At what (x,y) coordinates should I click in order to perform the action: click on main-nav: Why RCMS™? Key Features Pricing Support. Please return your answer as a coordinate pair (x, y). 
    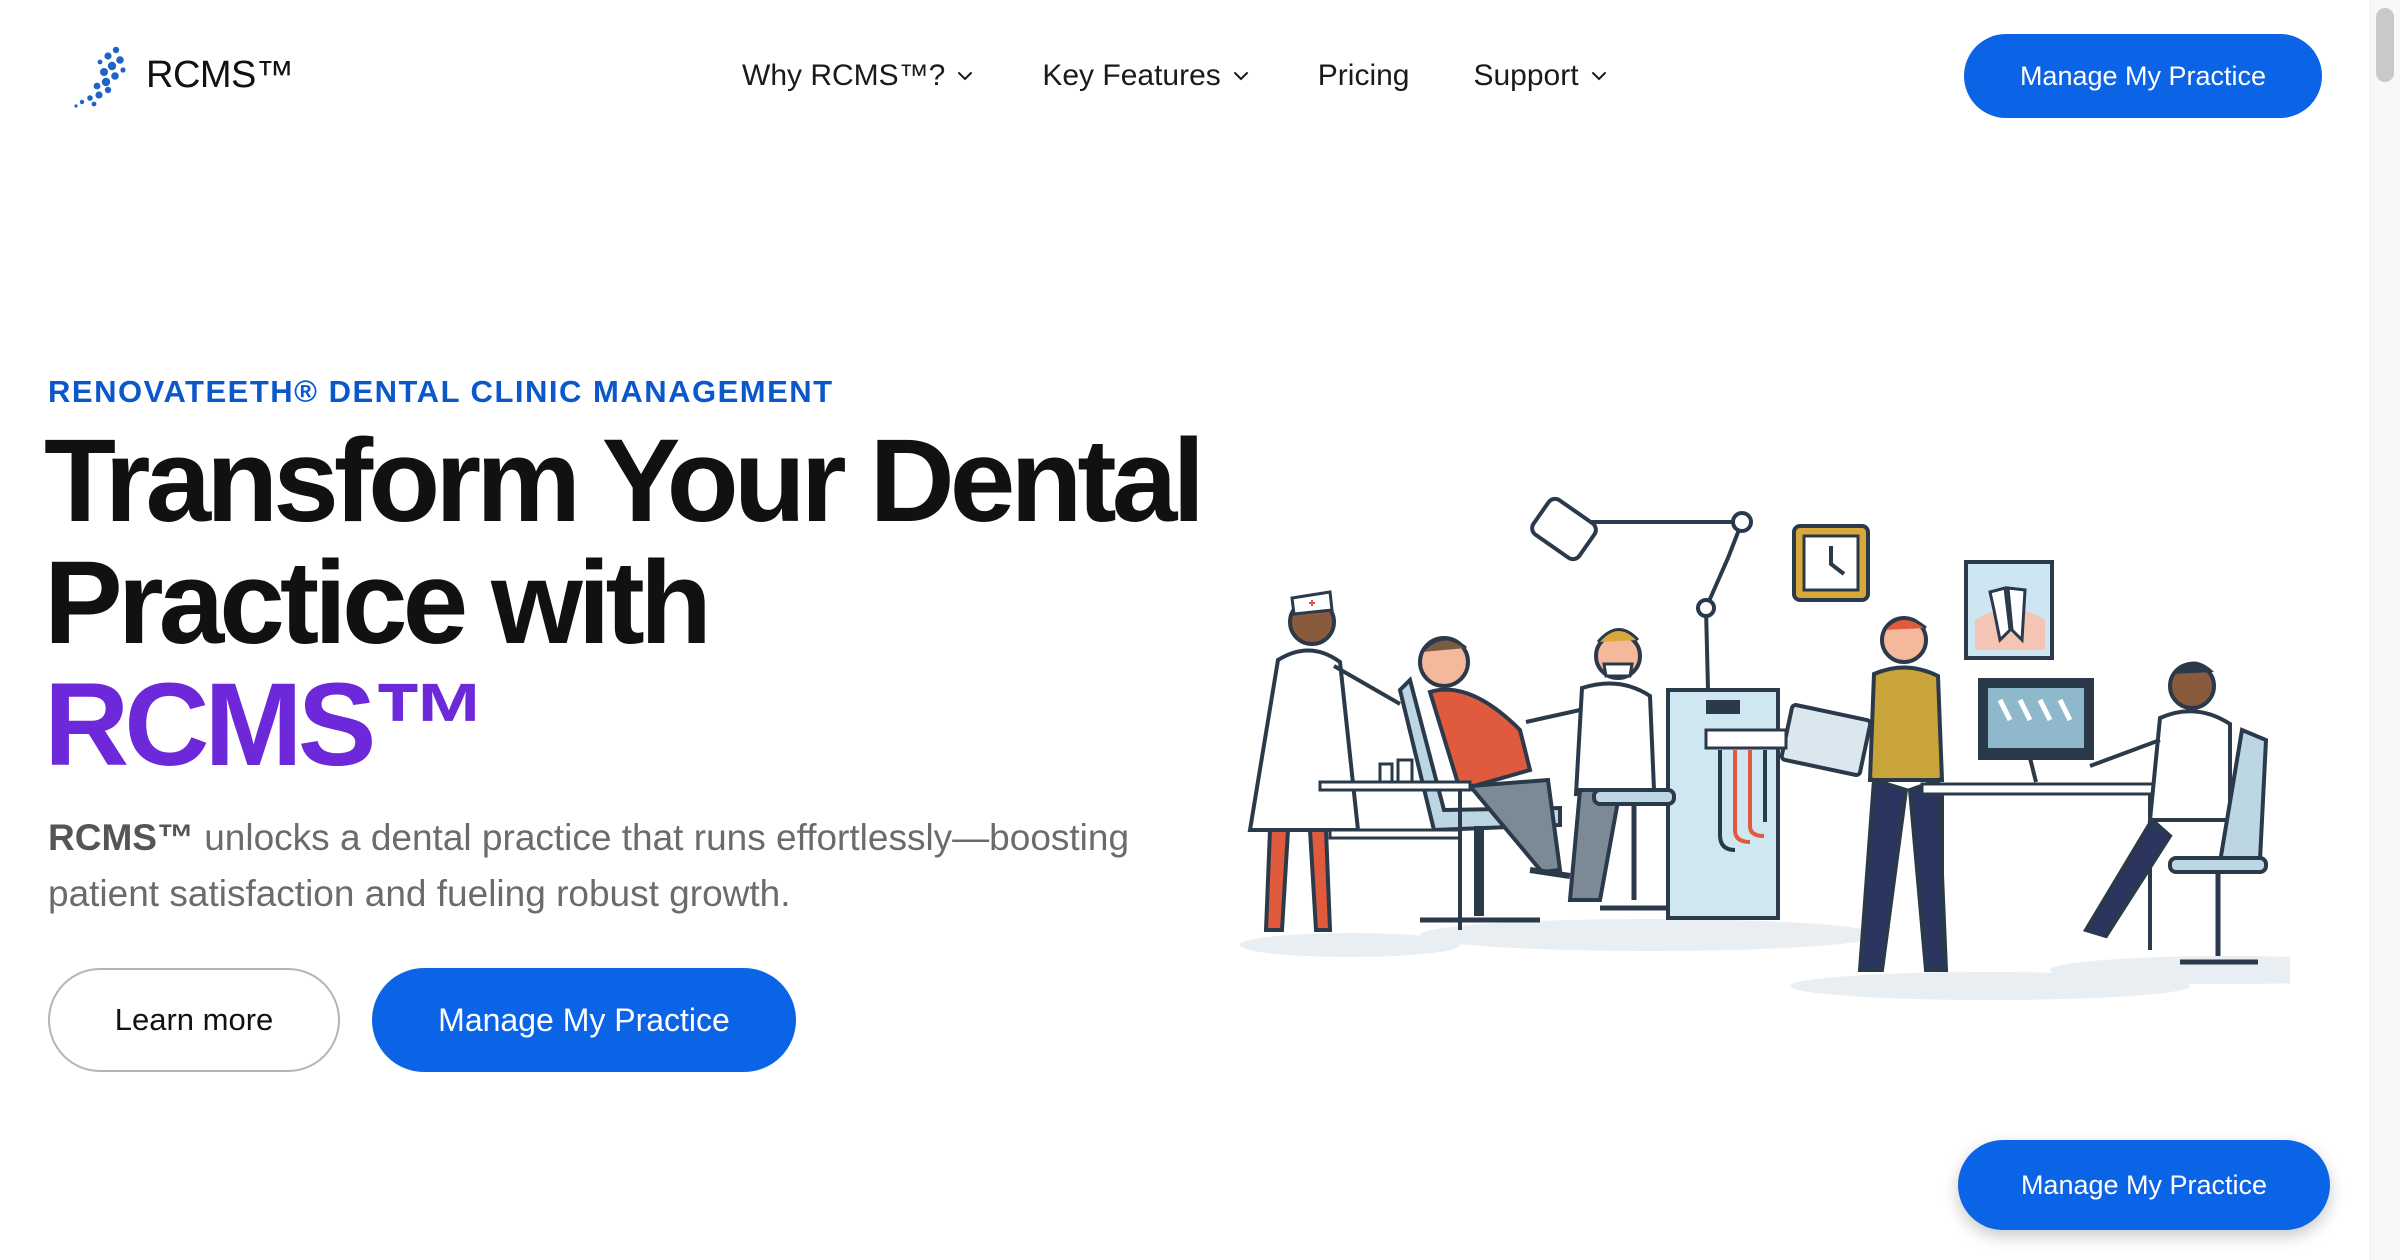
    Looking at the image, I should click on (1176, 76).